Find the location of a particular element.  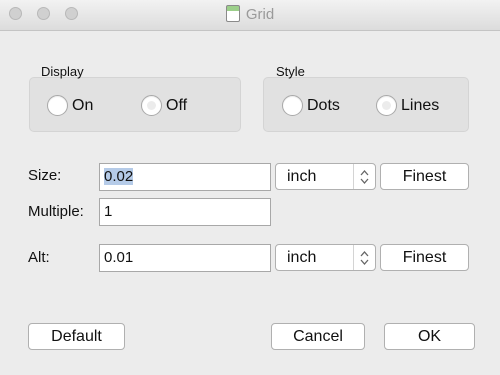

size-input: 0.02 is located at coordinates (185, 177).